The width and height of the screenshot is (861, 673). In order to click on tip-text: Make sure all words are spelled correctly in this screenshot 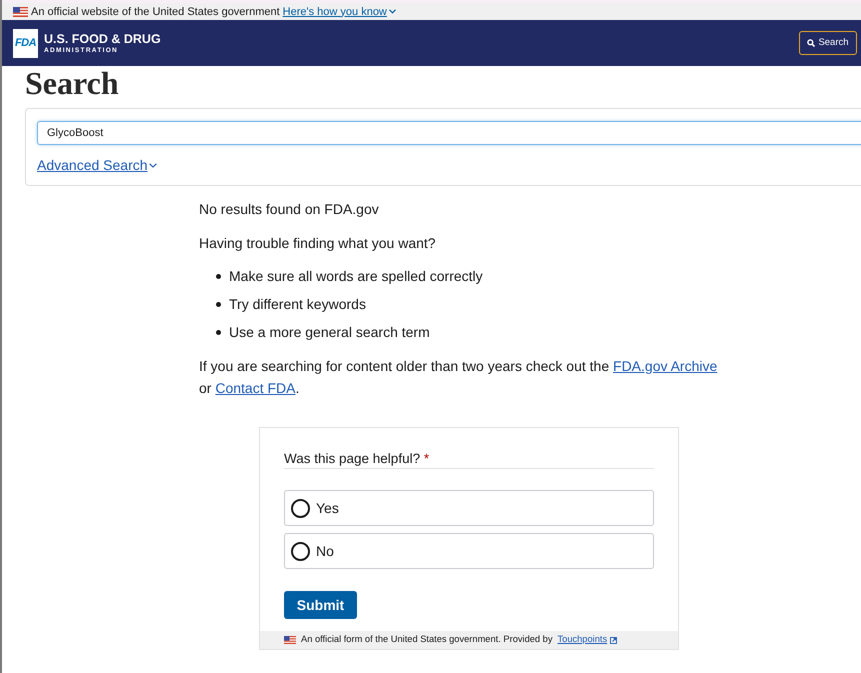, I will do `click(356, 276)`.